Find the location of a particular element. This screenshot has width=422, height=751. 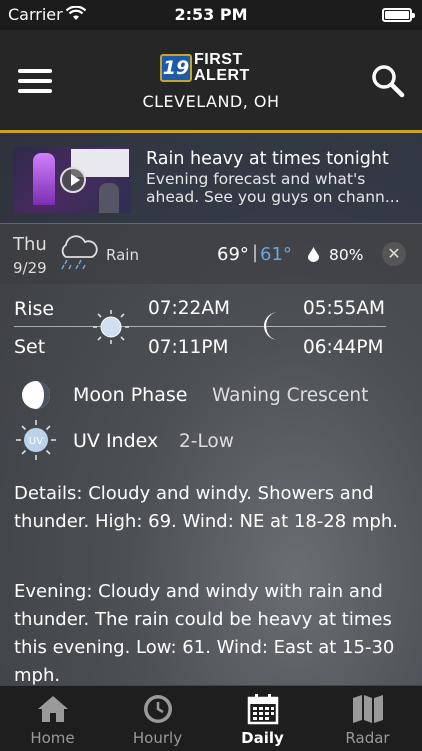

uv-icon-text: UV is located at coordinates (36, 441).